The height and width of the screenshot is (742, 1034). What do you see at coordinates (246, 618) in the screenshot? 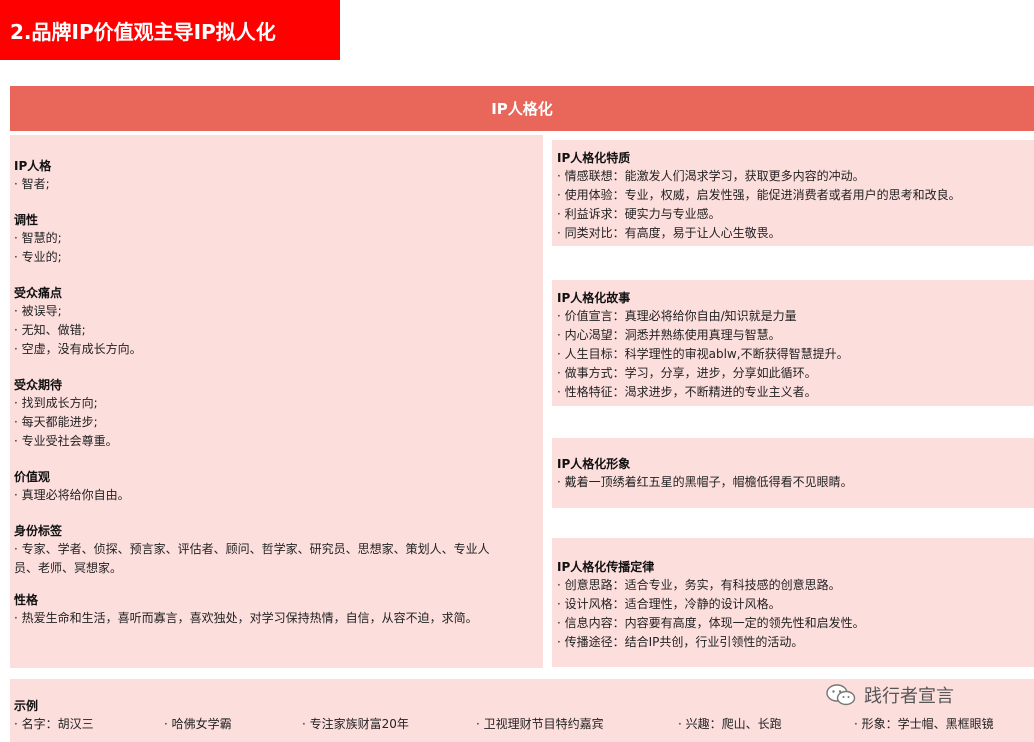
I see `section-line: · 热爱生命和生活，喜听而寡言，喜欢独处，对学习保持热情，自信，从容不迫，求简。` at bounding box center [246, 618].